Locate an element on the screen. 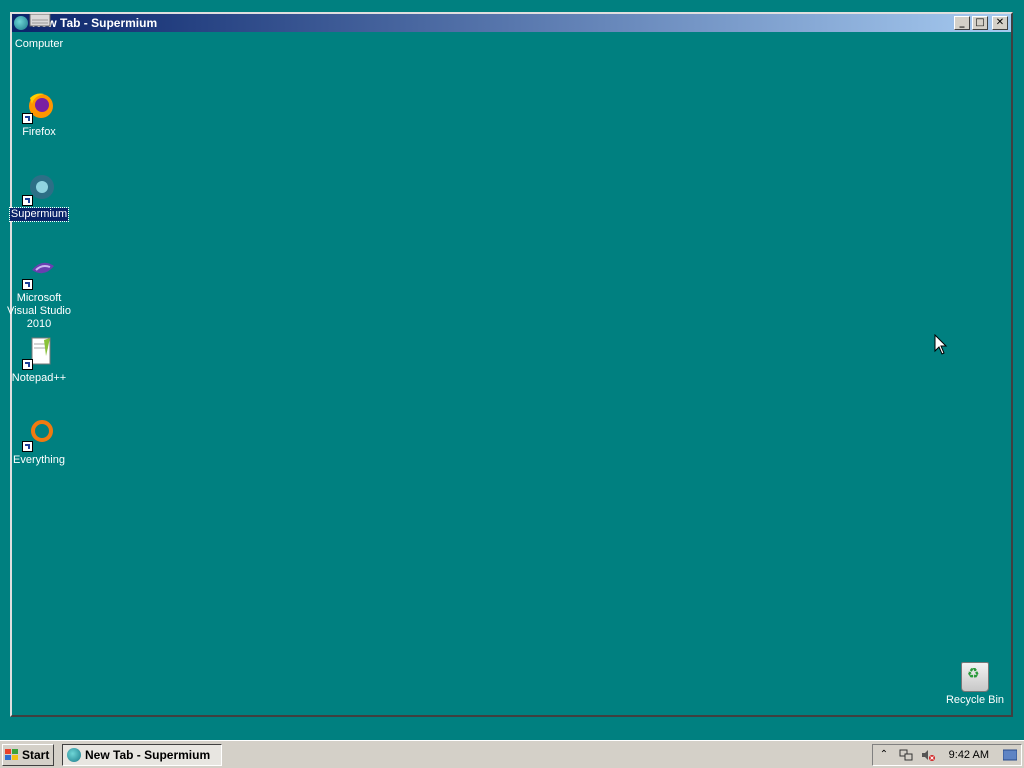 This screenshot has height=768, width=1024. everything-icon is located at coordinates (39, 435).